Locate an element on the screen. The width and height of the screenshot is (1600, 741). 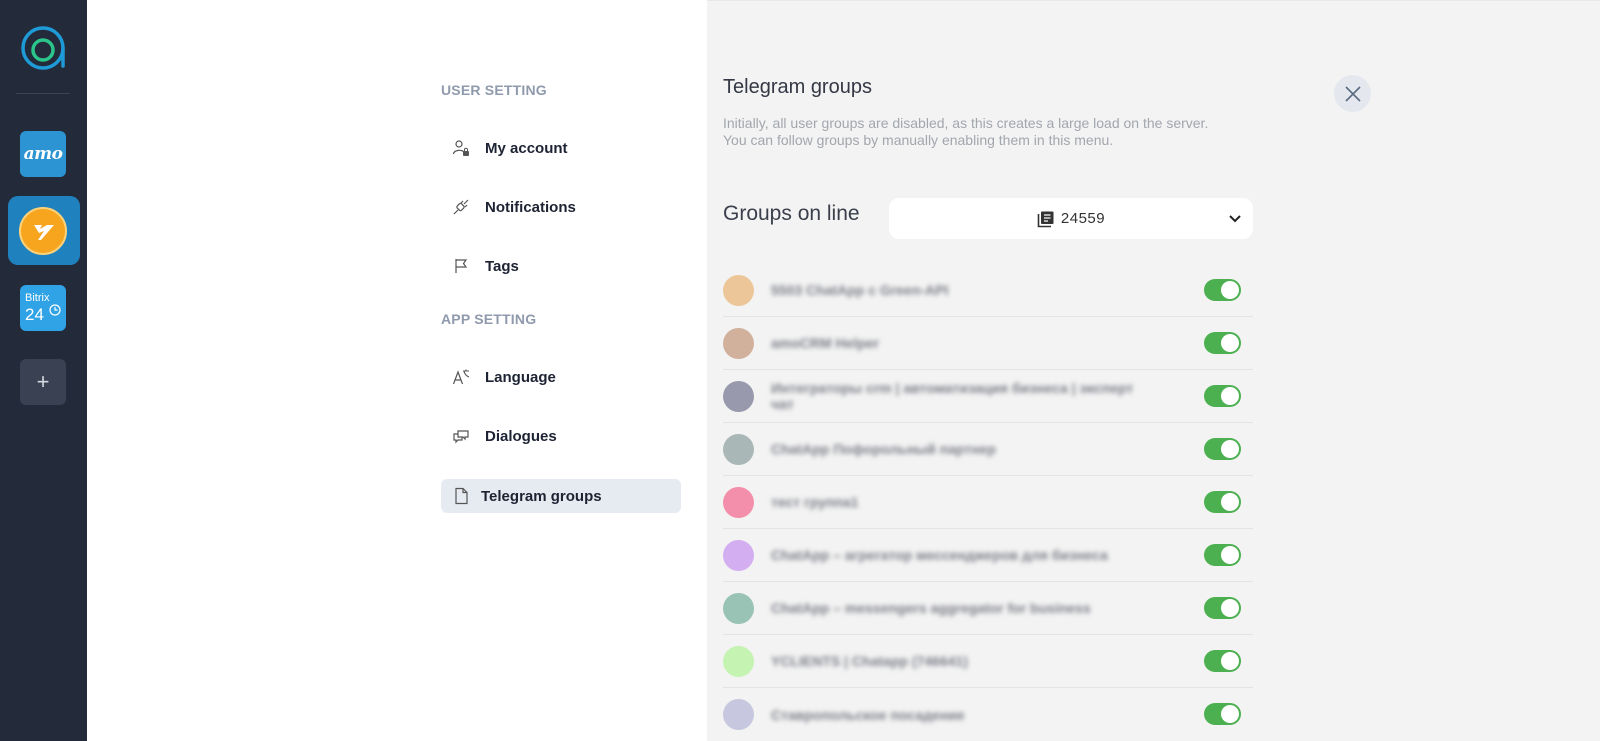
group-row: Ставропольское посадение is located at coordinates (988, 714).